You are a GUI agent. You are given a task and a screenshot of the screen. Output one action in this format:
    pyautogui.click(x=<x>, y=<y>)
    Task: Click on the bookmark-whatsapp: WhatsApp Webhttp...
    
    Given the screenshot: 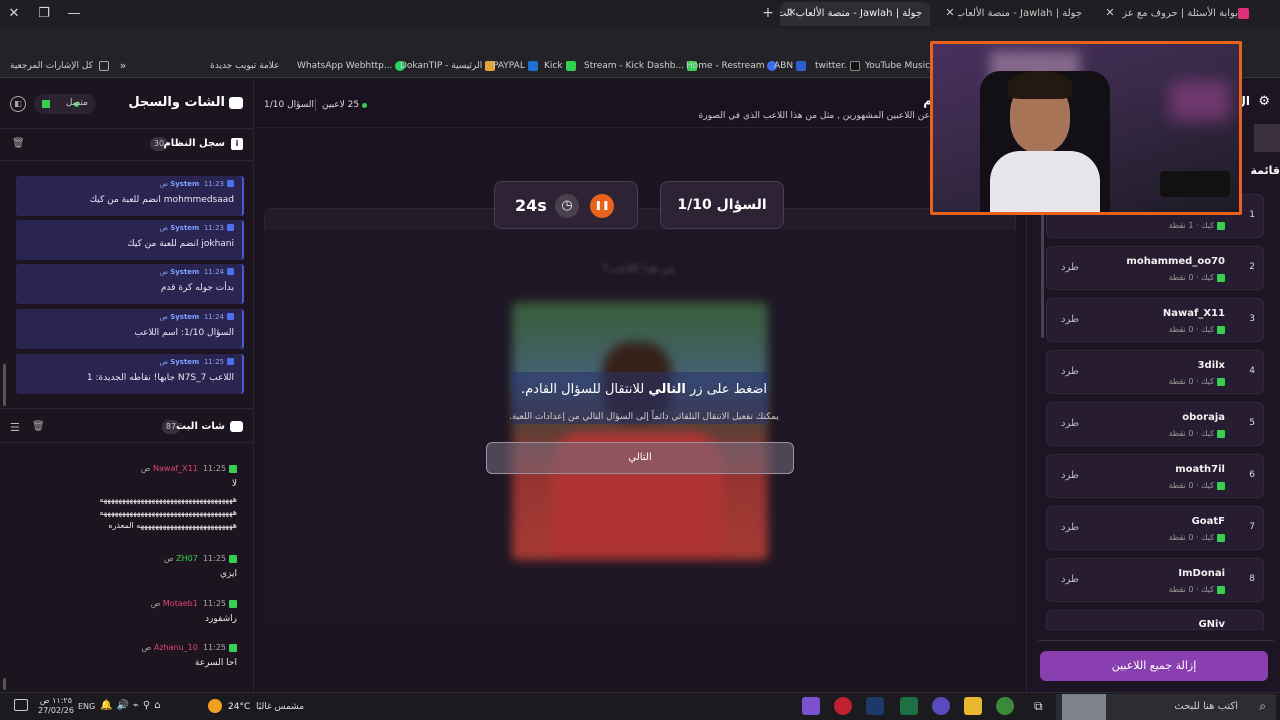 What is the action you would take?
    pyautogui.click(x=351, y=66)
    